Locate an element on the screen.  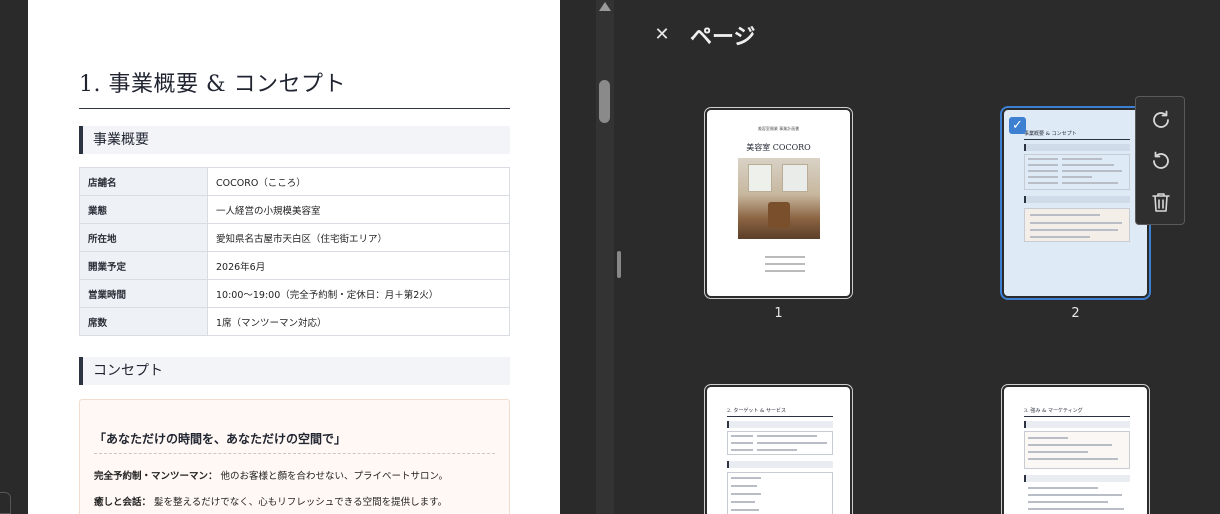
table-row: 店舗名 COCORO（こころ） is located at coordinates (294, 181).